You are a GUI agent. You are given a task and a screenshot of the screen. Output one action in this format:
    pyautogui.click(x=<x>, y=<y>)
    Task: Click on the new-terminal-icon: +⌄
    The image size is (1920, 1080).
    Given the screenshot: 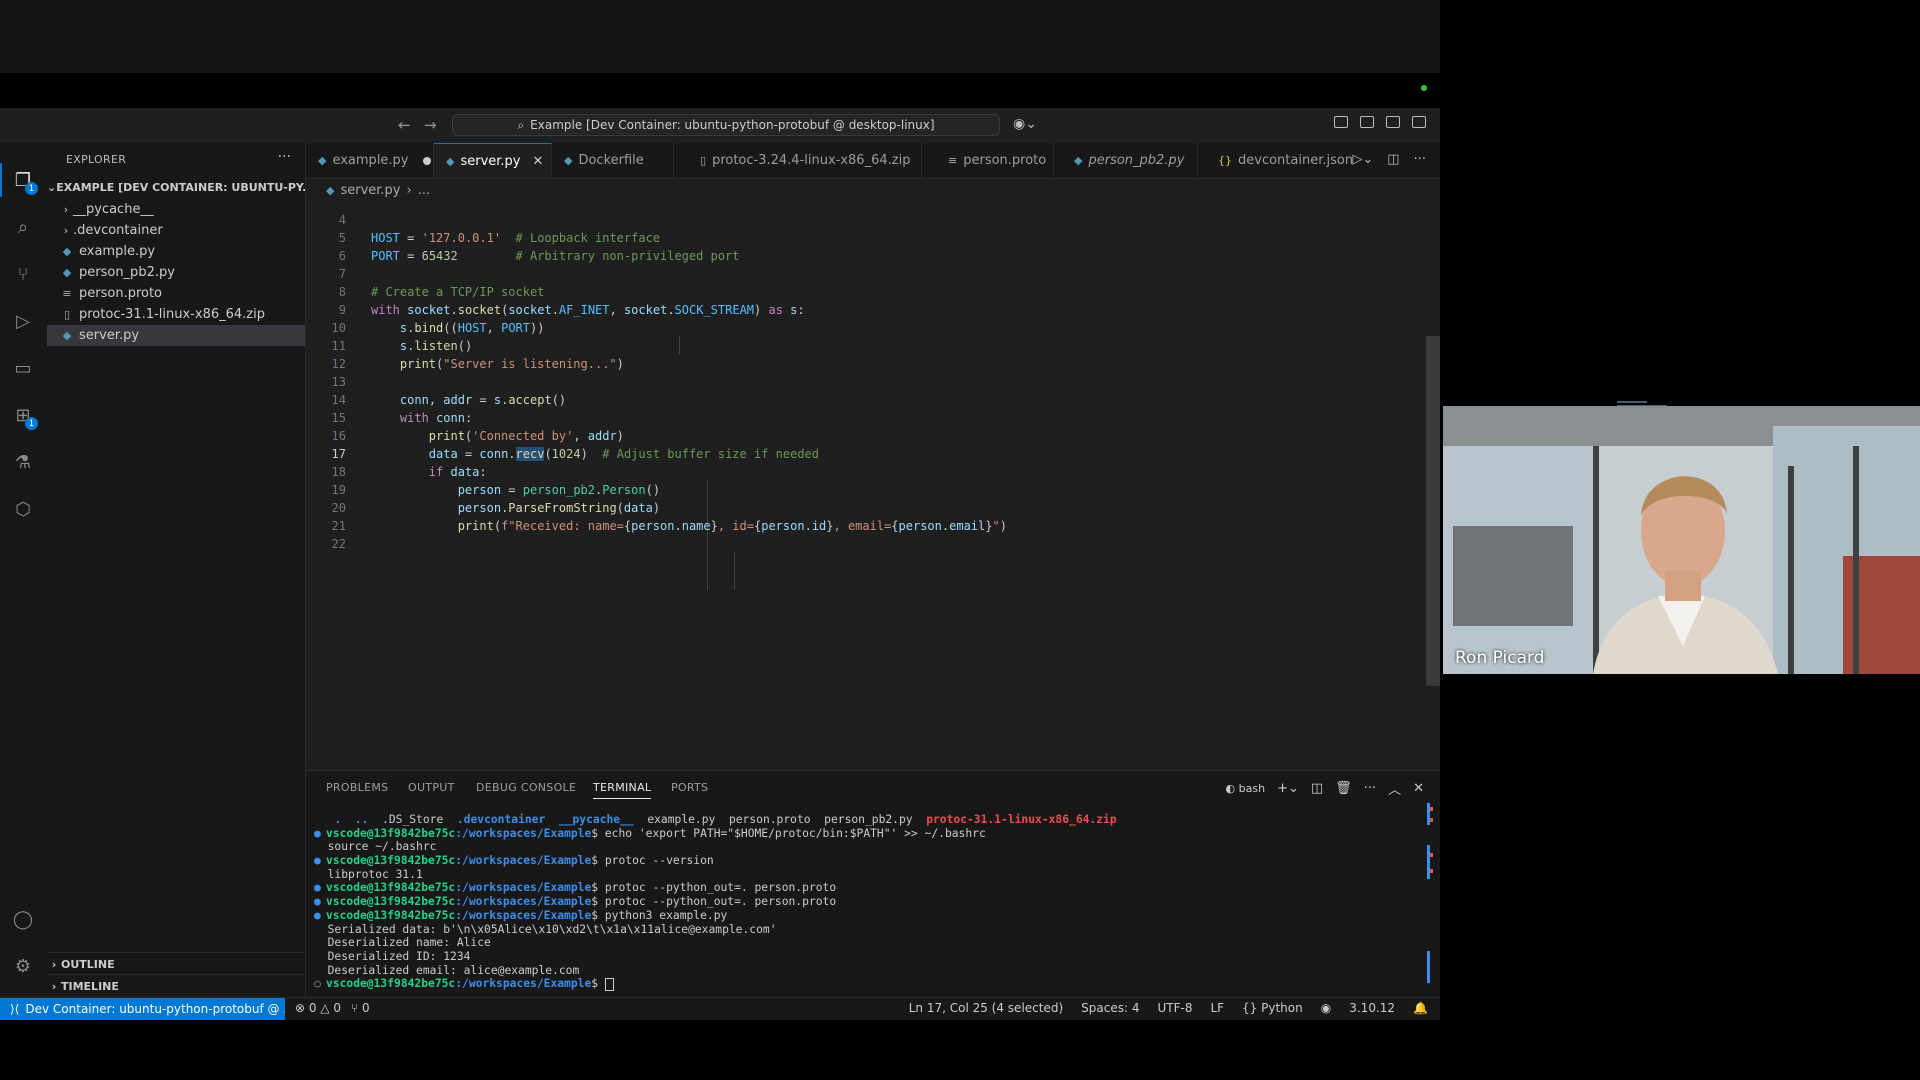 What is the action you would take?
    pyautogui.click(x=1288, y=788)
    